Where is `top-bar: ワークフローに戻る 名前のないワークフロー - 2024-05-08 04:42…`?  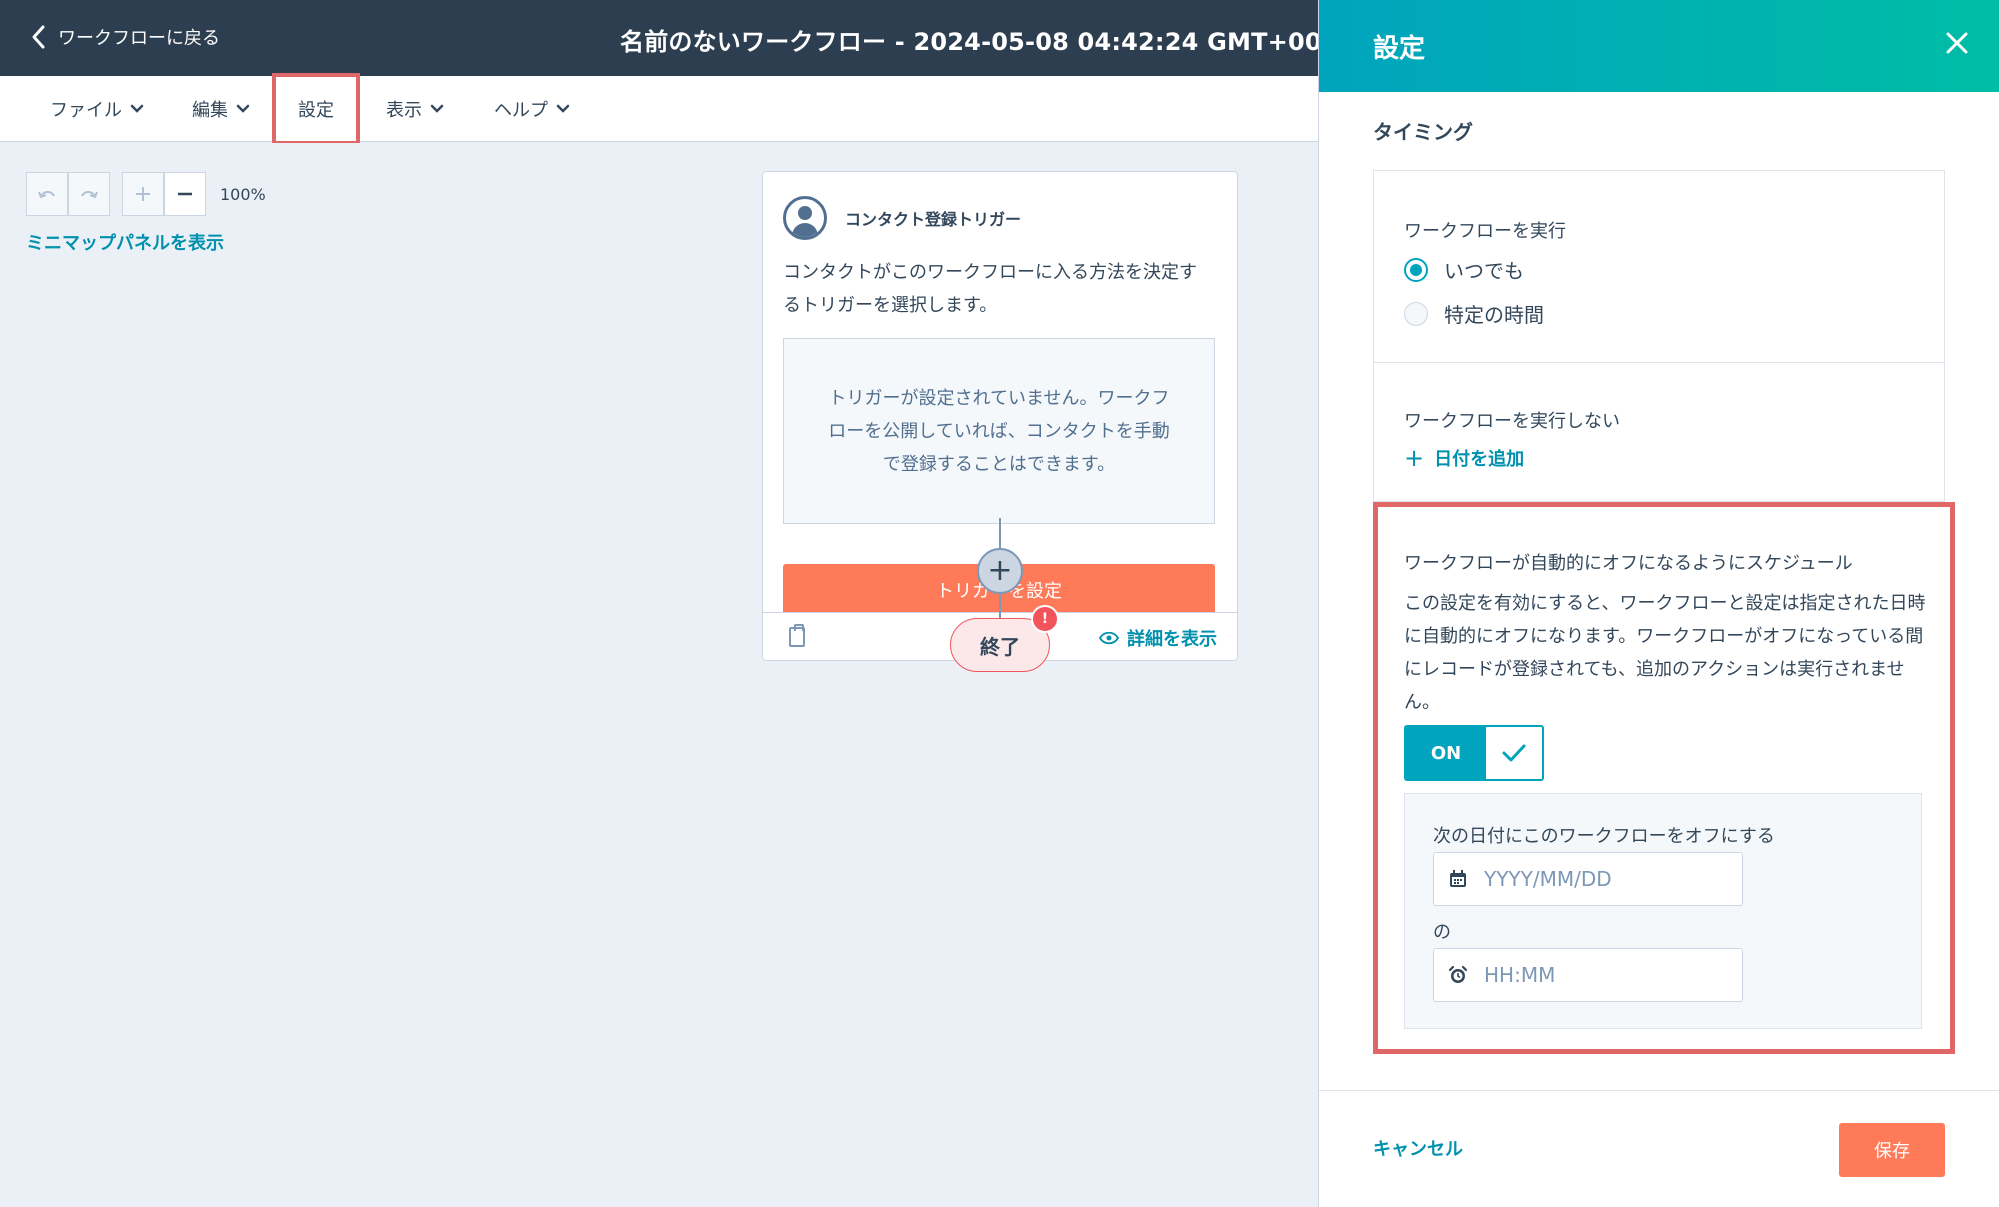
top-bar: ワークフローに戻る 名前のないワークフロー - 2024-05-08 04:42… is located at coordinates (677, 38).